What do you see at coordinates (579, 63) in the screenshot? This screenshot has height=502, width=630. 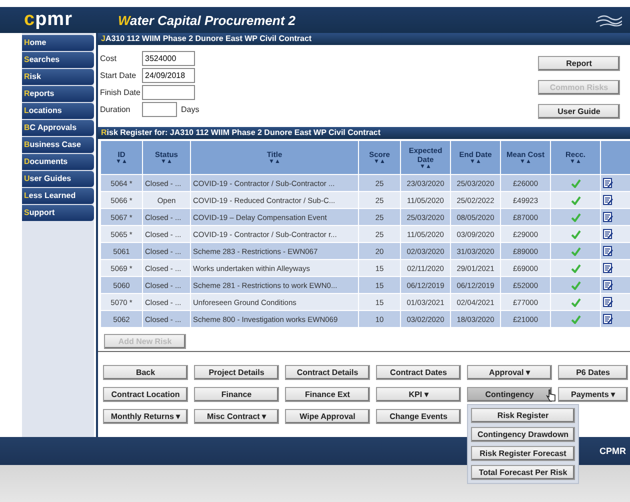 I see `action-button: Report` at bounding box center [579, 63].